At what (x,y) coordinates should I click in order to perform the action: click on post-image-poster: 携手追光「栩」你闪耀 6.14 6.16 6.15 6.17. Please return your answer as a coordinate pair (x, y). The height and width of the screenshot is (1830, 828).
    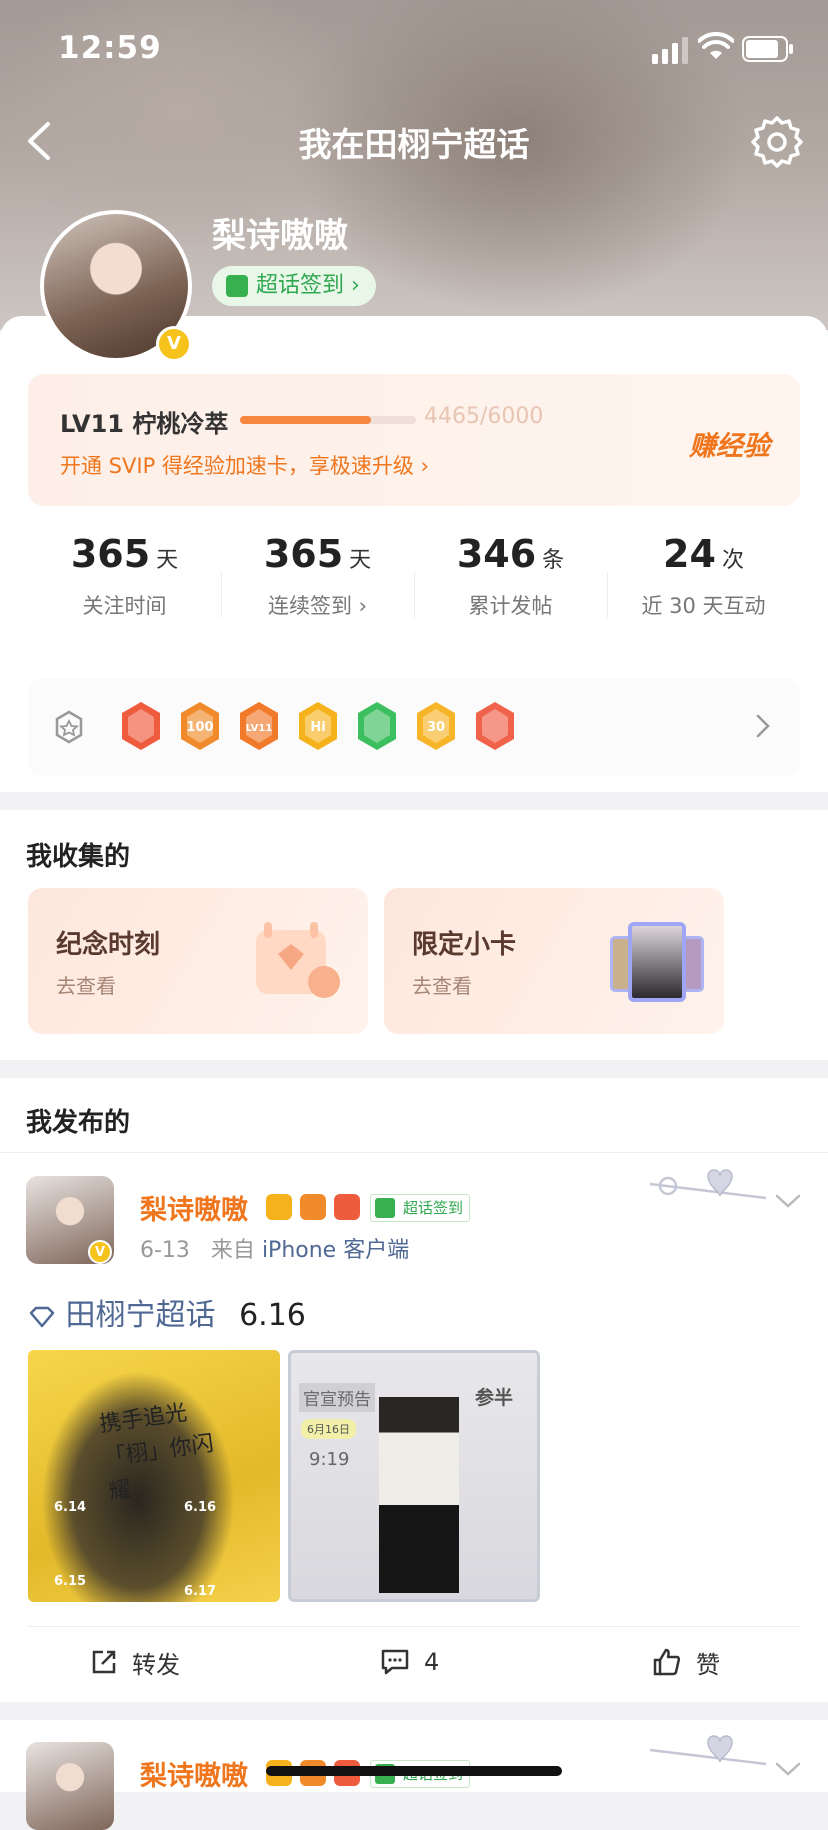
    Looking at the image, I should click on (154, 1476).